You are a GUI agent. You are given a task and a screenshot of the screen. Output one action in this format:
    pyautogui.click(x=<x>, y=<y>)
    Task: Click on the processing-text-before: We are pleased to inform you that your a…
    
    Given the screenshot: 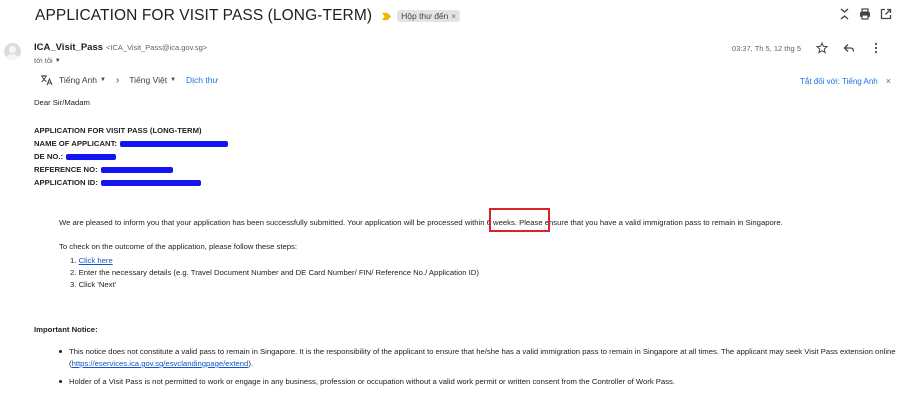 What is the action you would take?
    pyautogui.click(x=262, y=222)
    